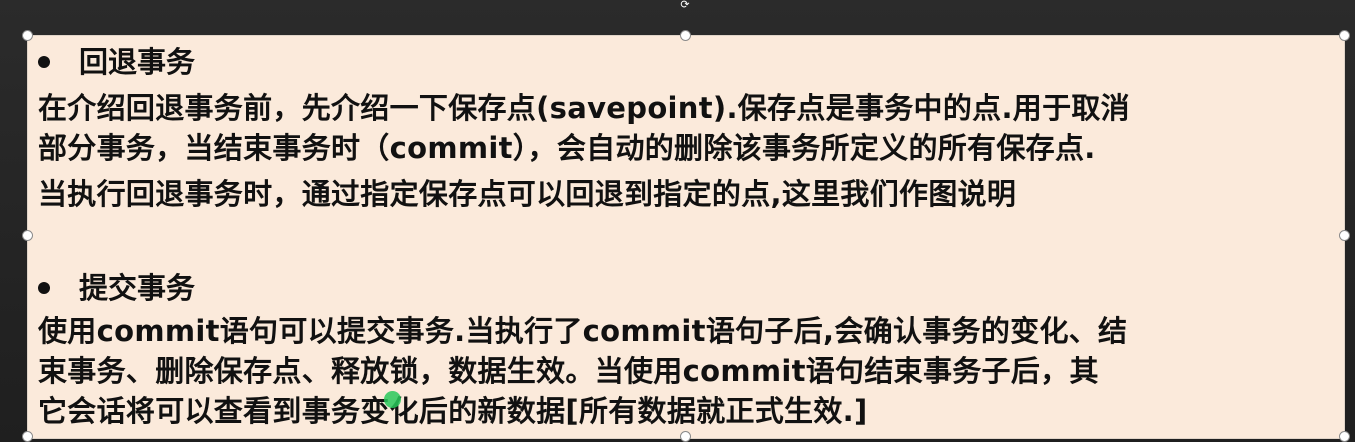 The image size is (1355, 442). Describe the element at coordinates (27, 35) in the screenshot. I see `resize-handle-top-left` at that location.